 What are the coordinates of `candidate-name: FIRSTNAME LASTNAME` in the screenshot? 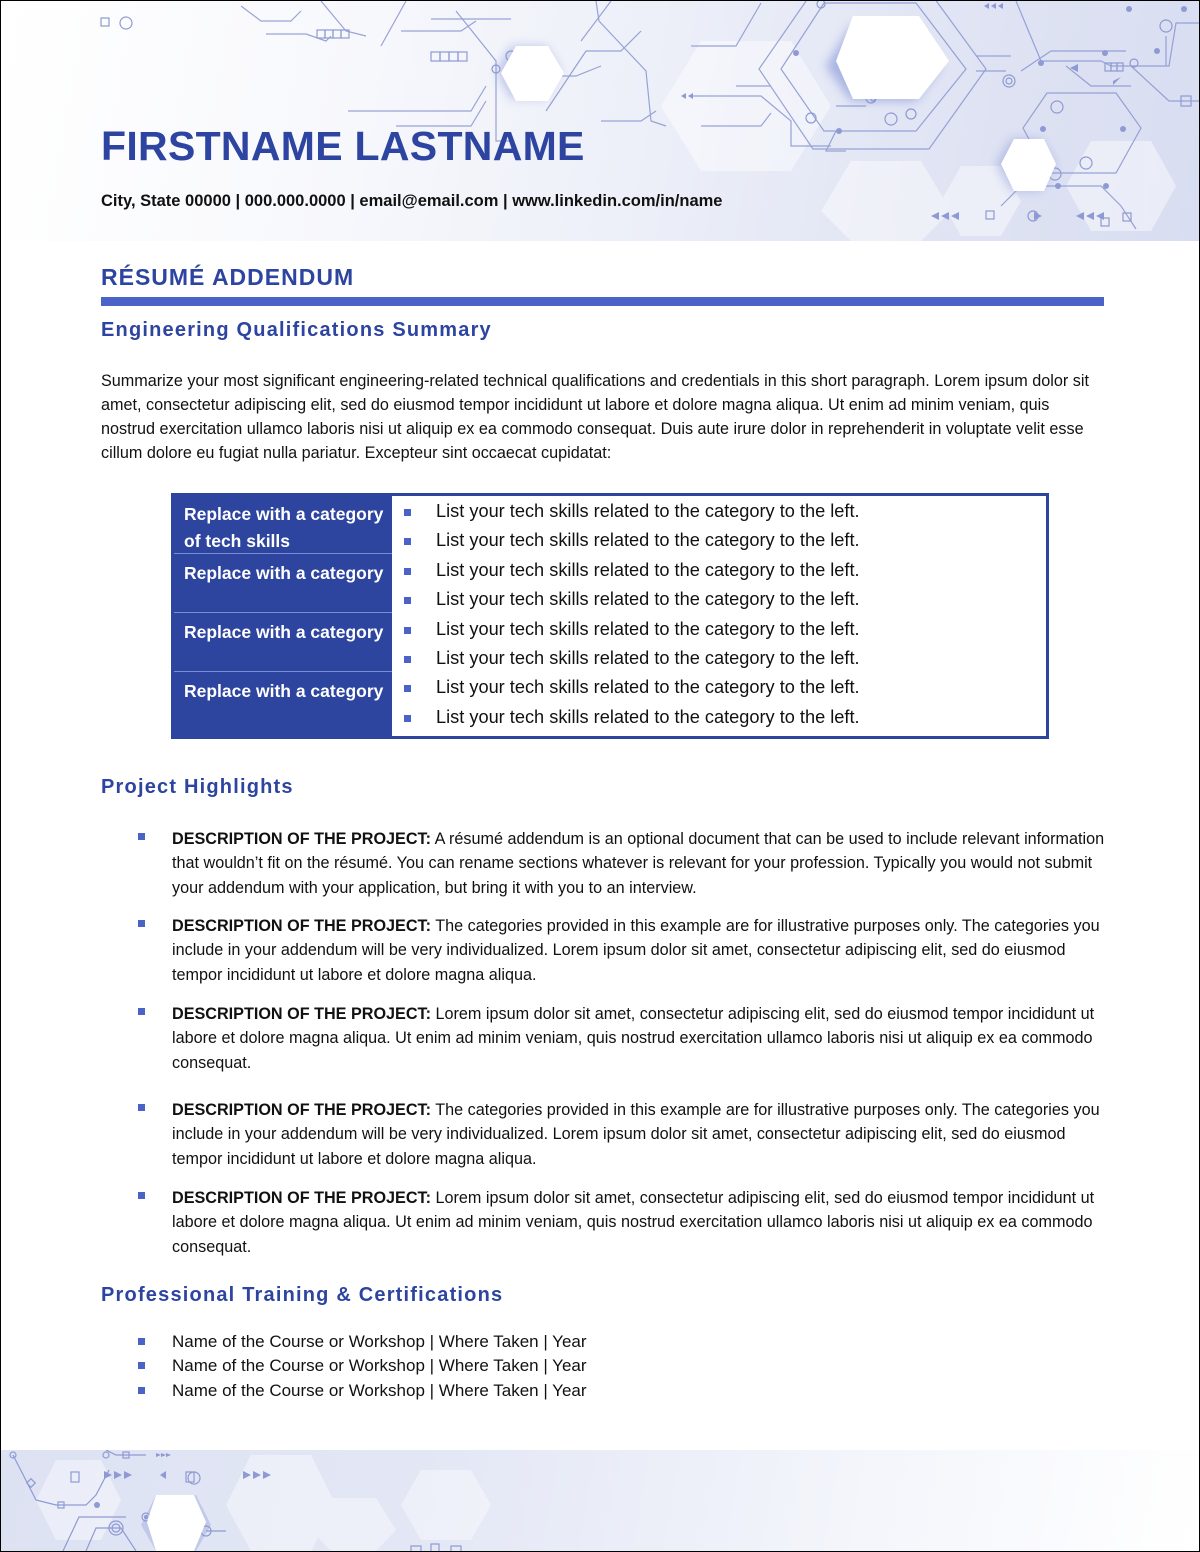 It's located at (343, 146).